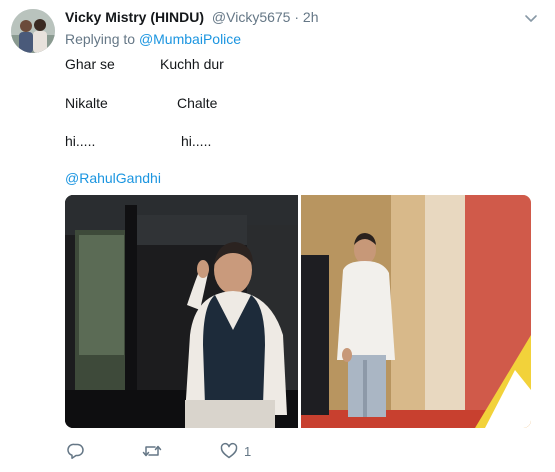 Image resolution: width=555 pixels, height=472 pixels. Describe the element at coordinates (113, 178) in the screenshot. I see `mention-link: @RahulGandhi` at that location.